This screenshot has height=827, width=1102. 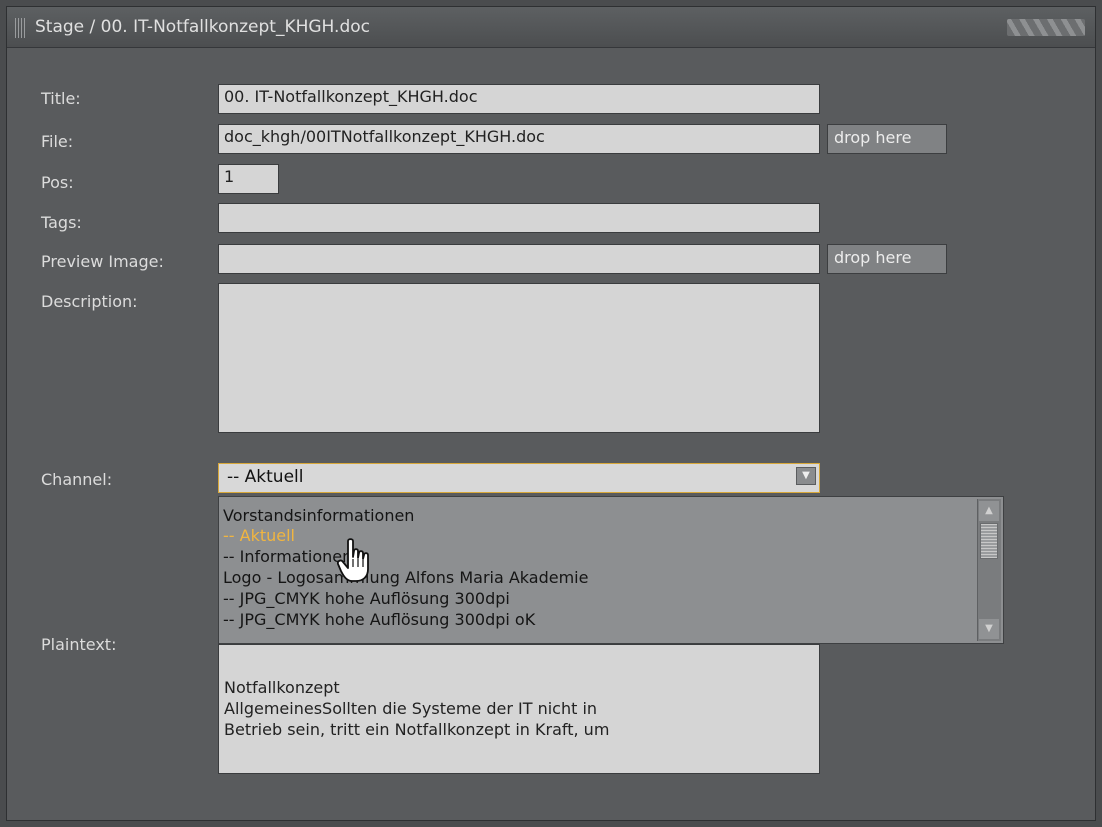 I want to click on description-label: Description:, so click(x=89, y=301).